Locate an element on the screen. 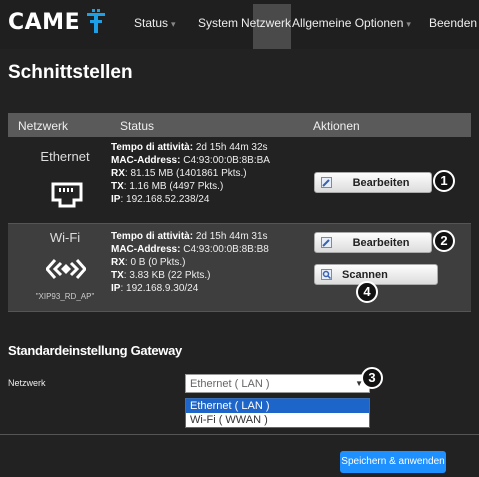 The width and height of the screenshot is (479, 477). gateway-network-dropdown: Ethernet ( LAN ) Wi-Fi ( WWAN ) is located at coordinates (277, 413).